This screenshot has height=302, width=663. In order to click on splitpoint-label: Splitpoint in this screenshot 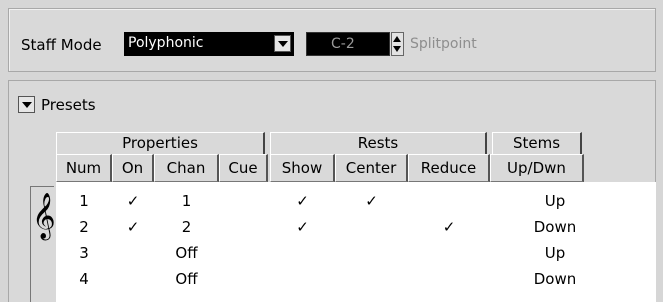, I will do `click(443, 44)`.